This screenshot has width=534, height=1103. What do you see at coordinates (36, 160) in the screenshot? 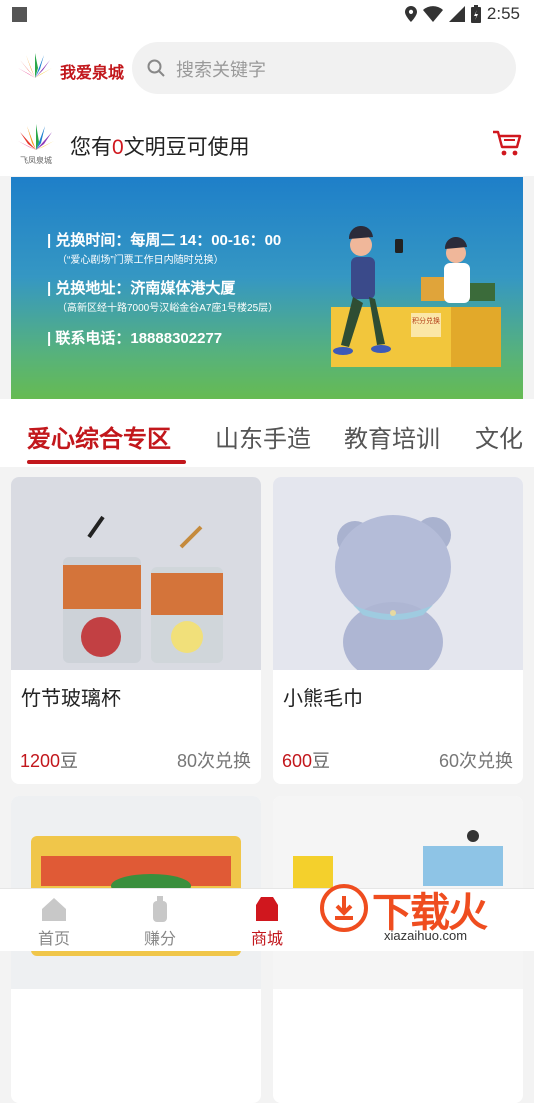
I see `city-logo-caption: 飞凤泉城` at bounding box center [36, 160].